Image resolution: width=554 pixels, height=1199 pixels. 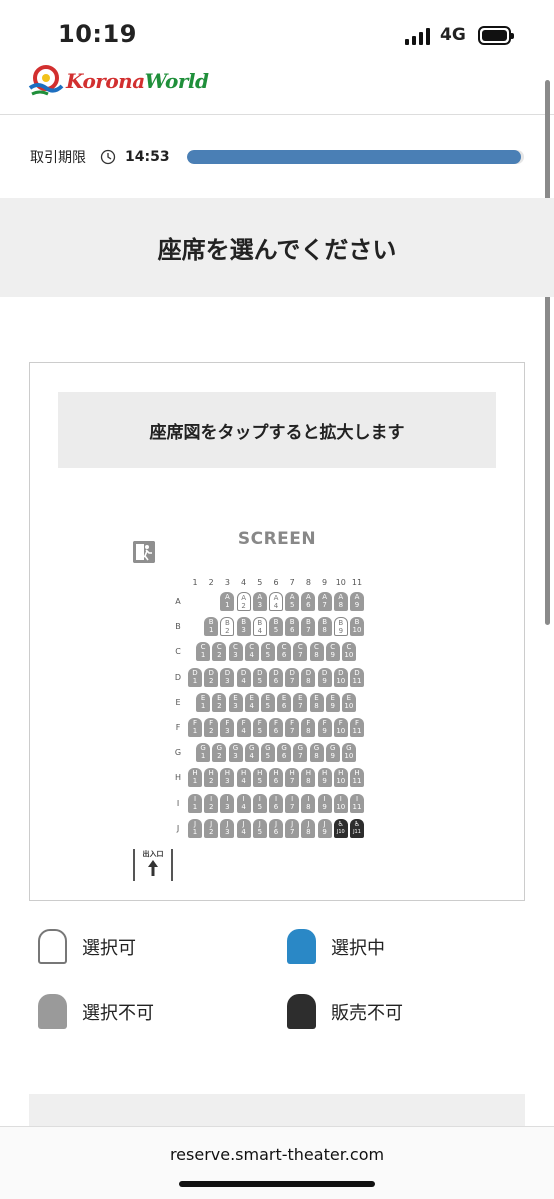 I want to click on korona-world-logo: KoronaWorld, so click(x=118, y=81).